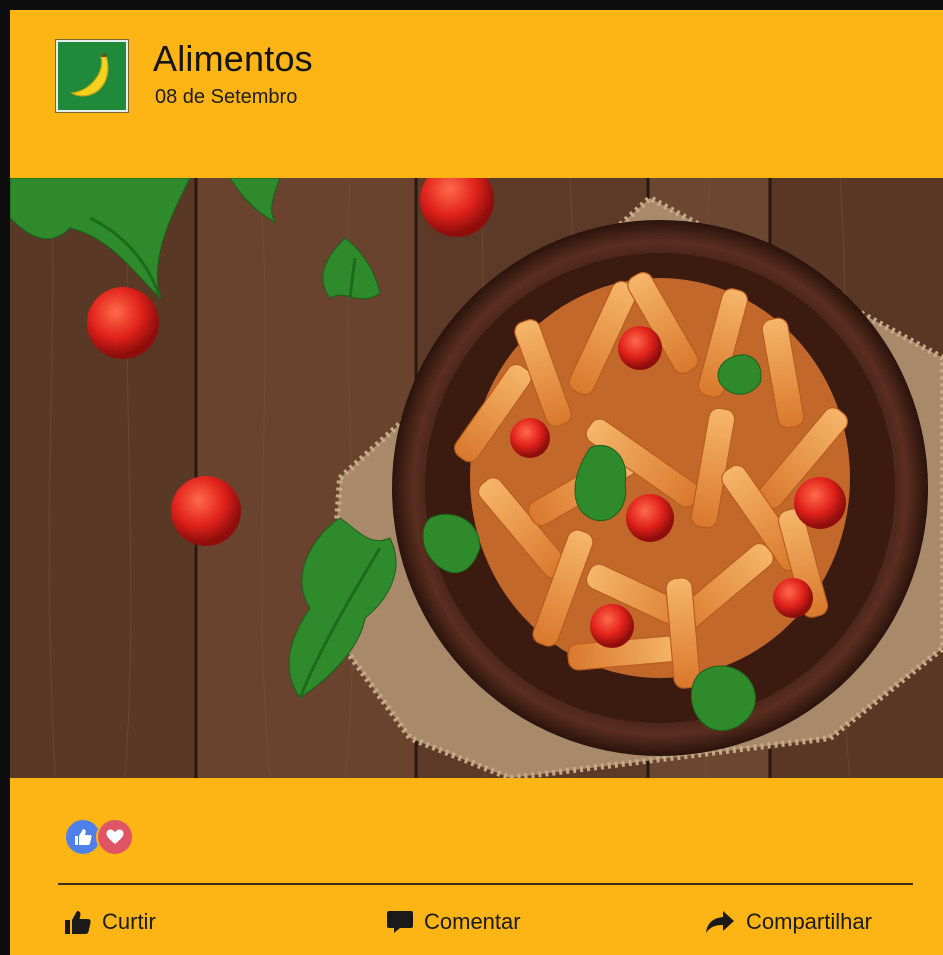  I want to click on comment-button: Comentar, so click(453, 922).